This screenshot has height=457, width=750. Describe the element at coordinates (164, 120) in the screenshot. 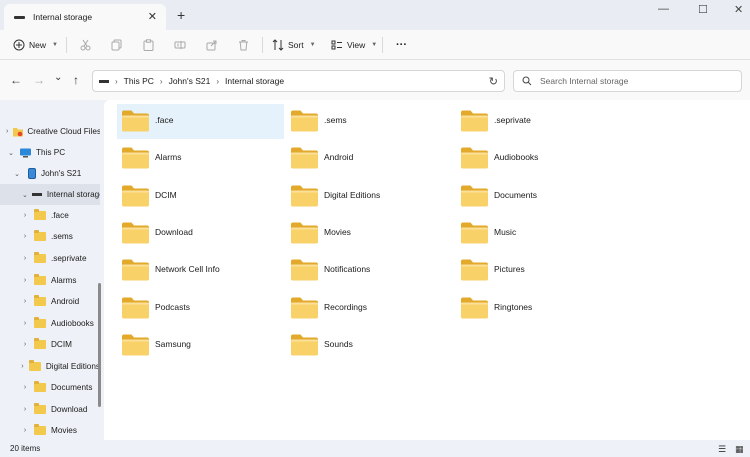

I see `folder-name: .face` at that location.